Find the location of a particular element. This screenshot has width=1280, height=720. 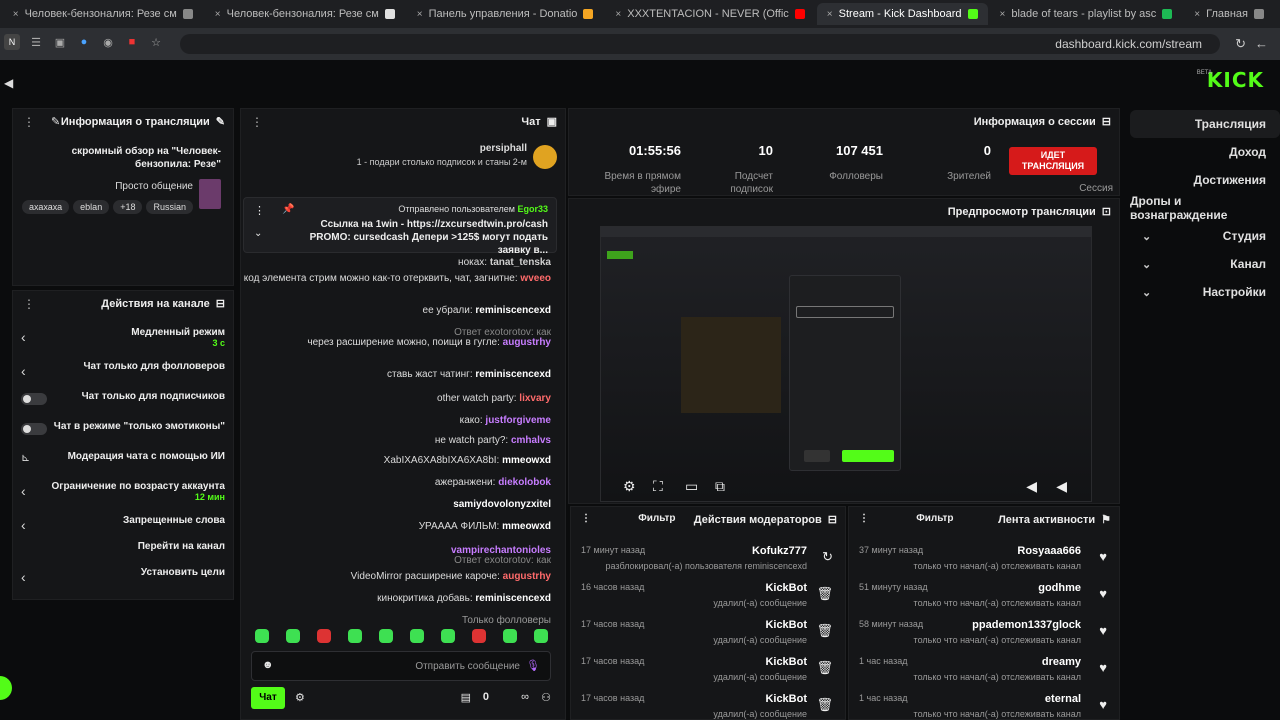

sidebar-item: Достижения is located at coordinates (1205, 180).